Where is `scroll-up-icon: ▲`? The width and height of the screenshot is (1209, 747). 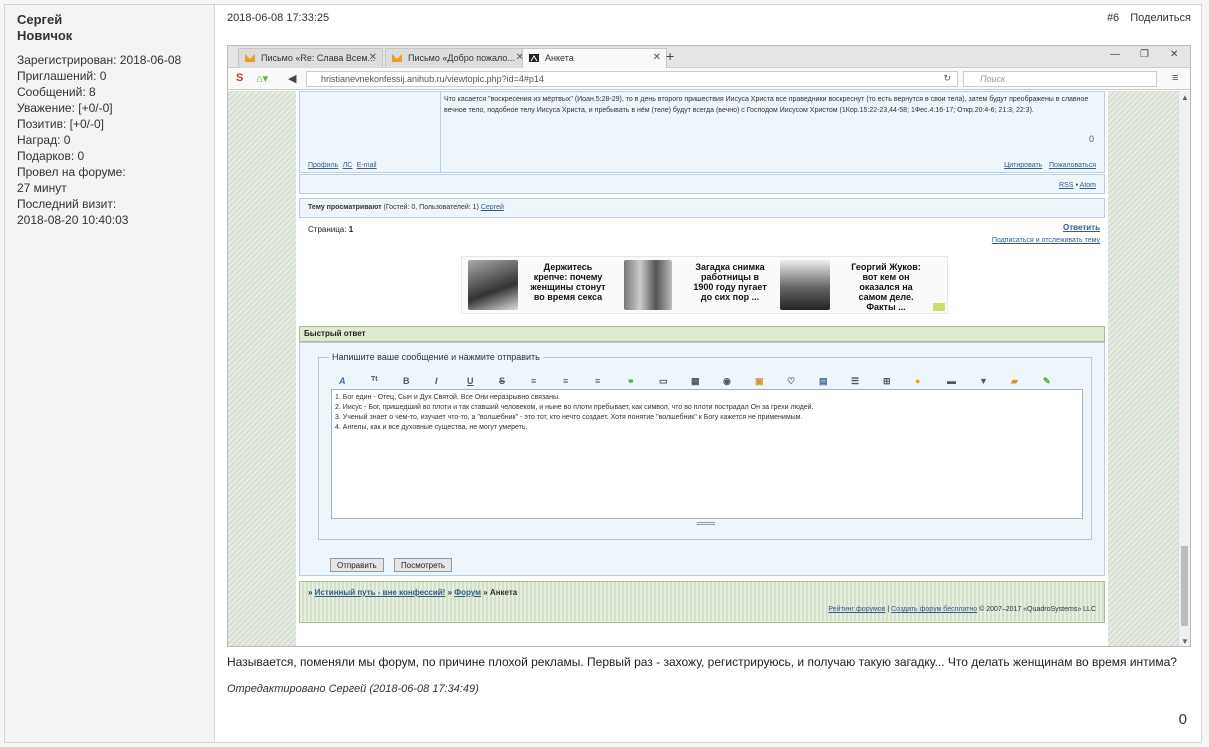
scroll-up-icon: ▲ is located at coordinates (1185, 97).